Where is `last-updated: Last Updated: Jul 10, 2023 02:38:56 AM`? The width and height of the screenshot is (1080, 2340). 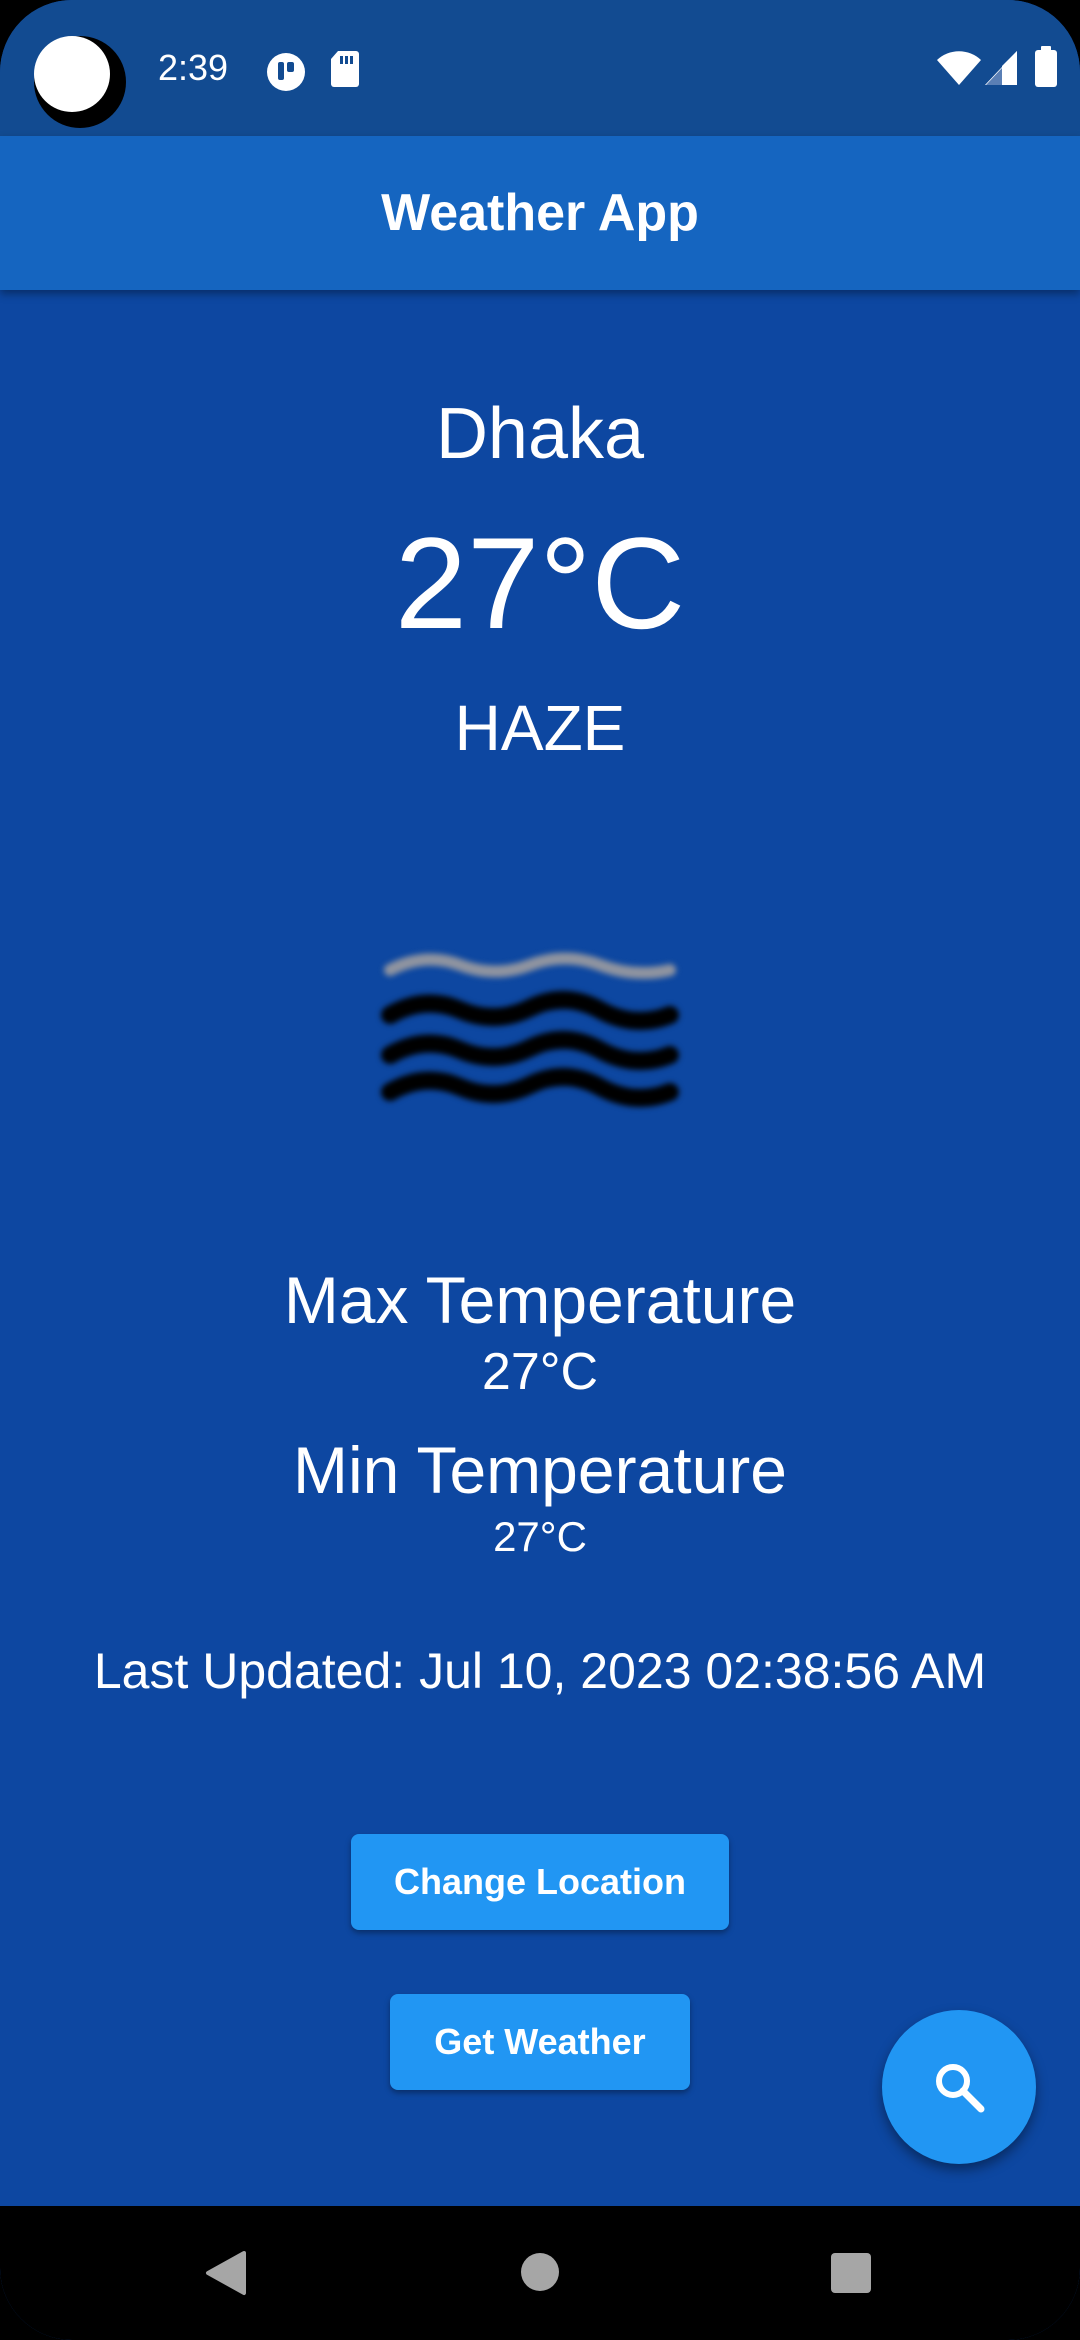
last-updated: Last Updated: Jul 10, 2023 02:38:56 AM is located at coordinates (540, 1671).